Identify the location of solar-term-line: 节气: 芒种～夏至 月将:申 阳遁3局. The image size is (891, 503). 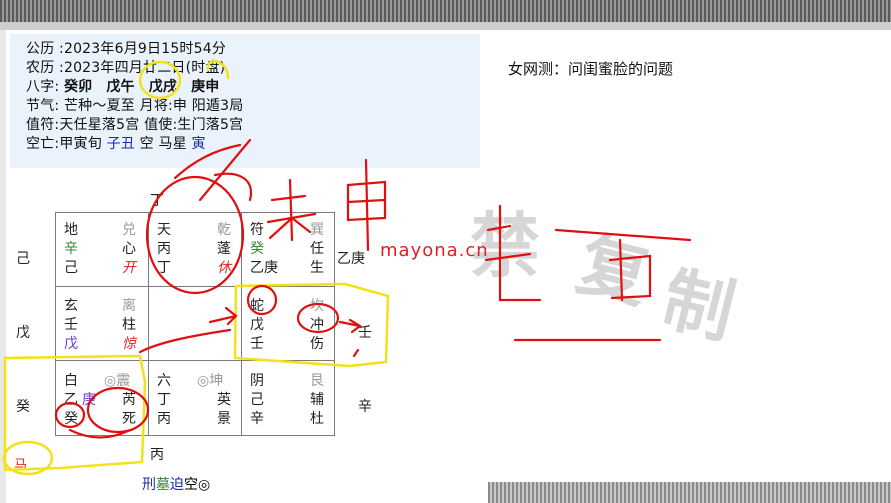
(135, 106).